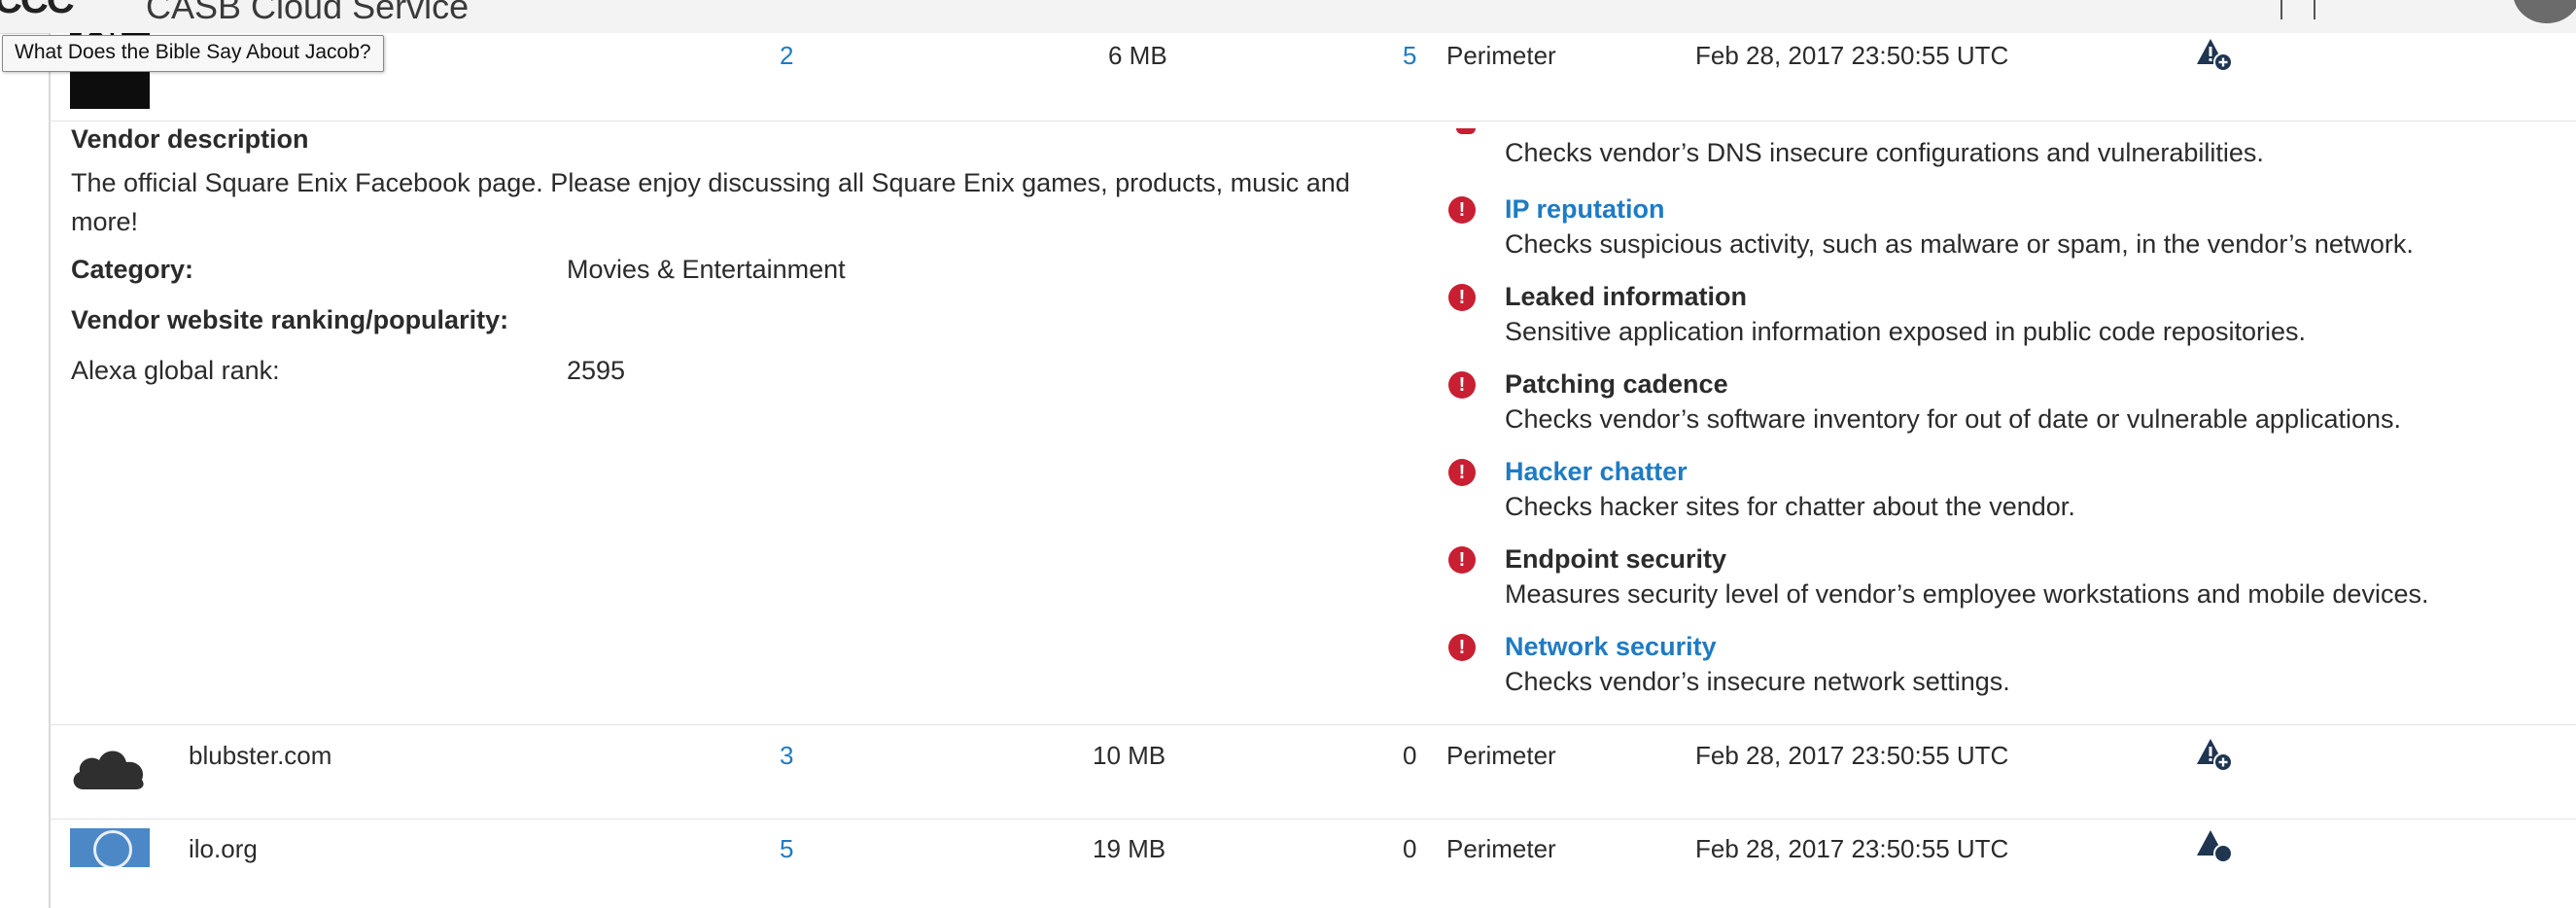 This screenshot has height=908, width=2576. Describe the element at coordinates (787, 849) in the screenshot. I see `users-count-link: 5` at that location.